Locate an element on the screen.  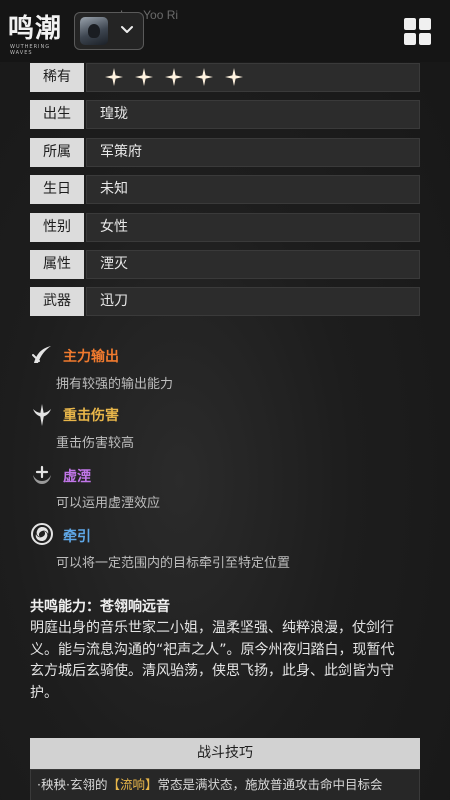
attr-row-birthday: 生日 未知 is located at coordinates (225, 189).